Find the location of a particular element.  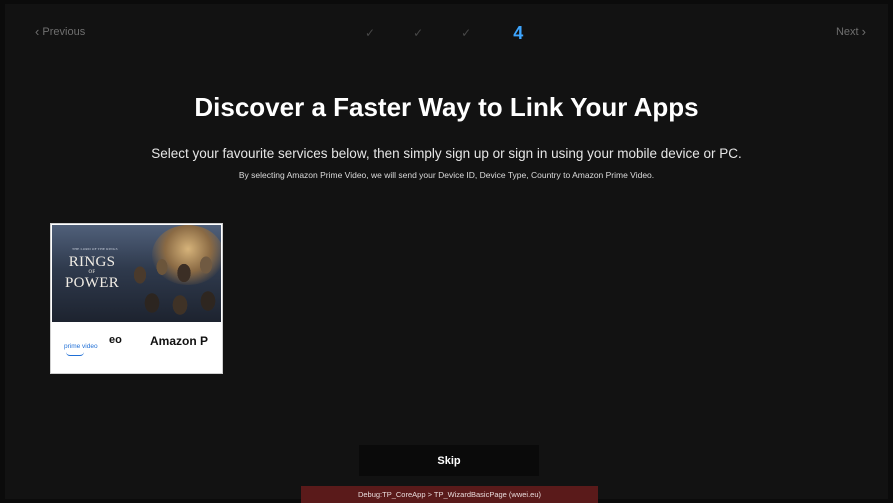

service-card-footer: prime video eo Amazon P is located at coordinates (136, 348).